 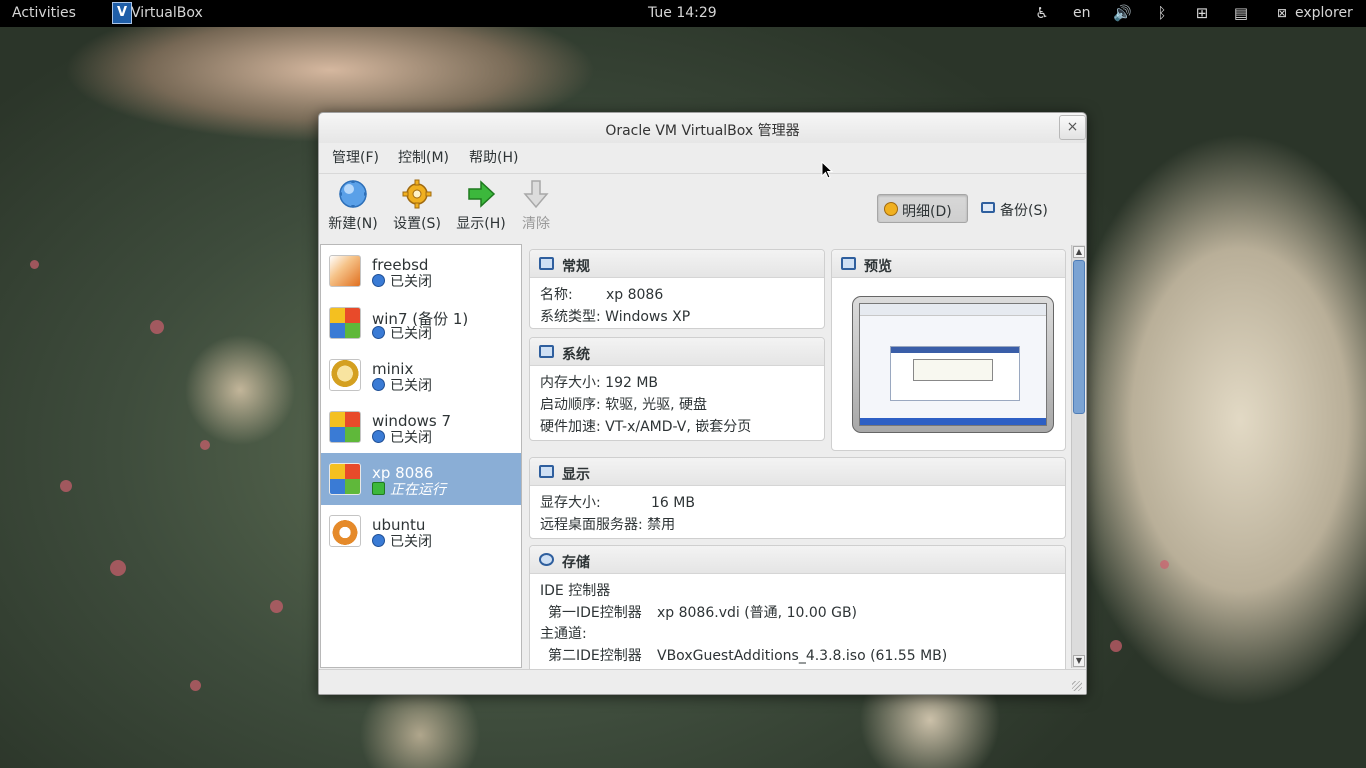 What do you see at coordinates (1077, 686) in the screenshot?
I see `resize-grip` at bounding box center [1077, 686].